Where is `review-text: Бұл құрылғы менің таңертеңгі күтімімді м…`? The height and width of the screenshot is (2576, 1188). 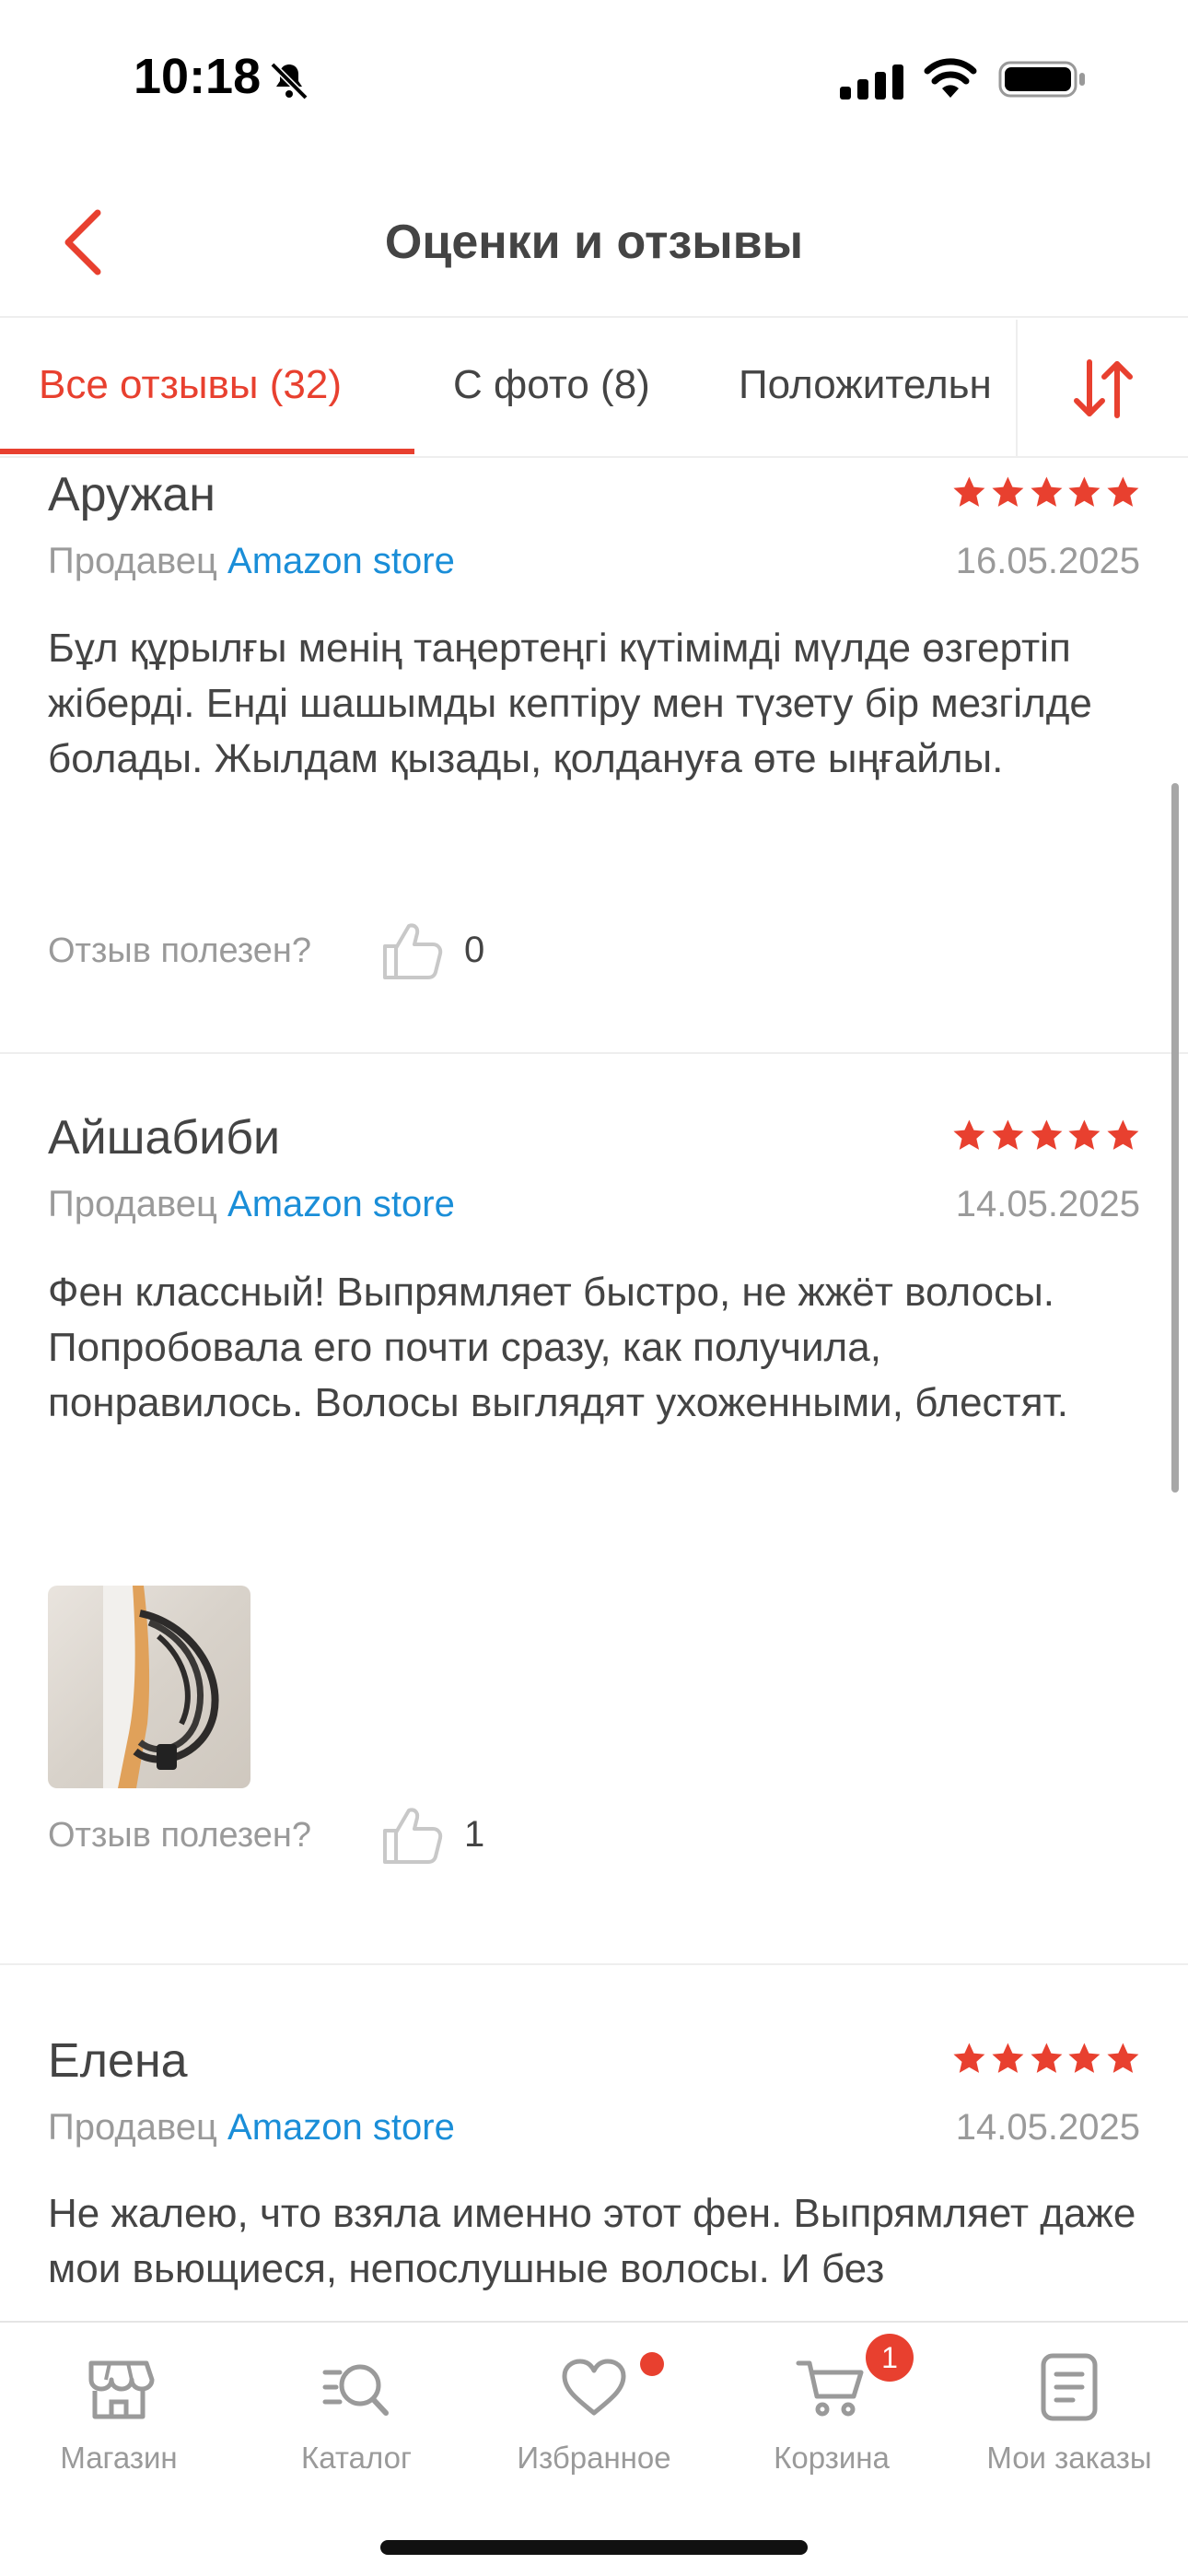
review-text: Бұл құрылғы менің таңертеңгі күтімімді м… is located at coordinates (570, 703).